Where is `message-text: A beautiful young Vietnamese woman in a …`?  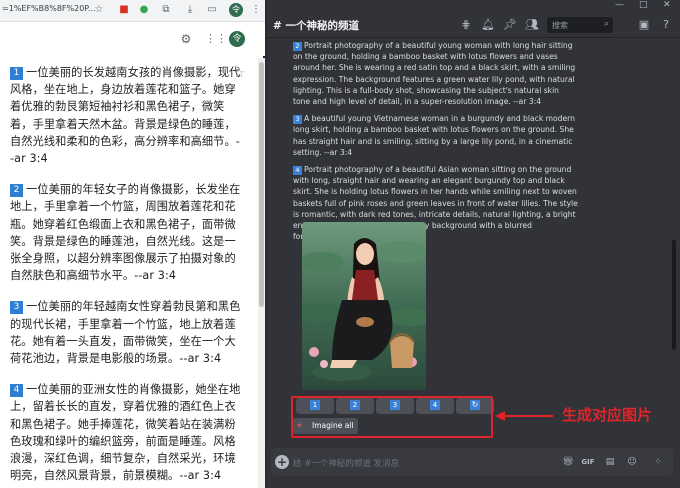 message-text: A beautiful young Vietnamese woman in a … is located at coordinates (434, 135).